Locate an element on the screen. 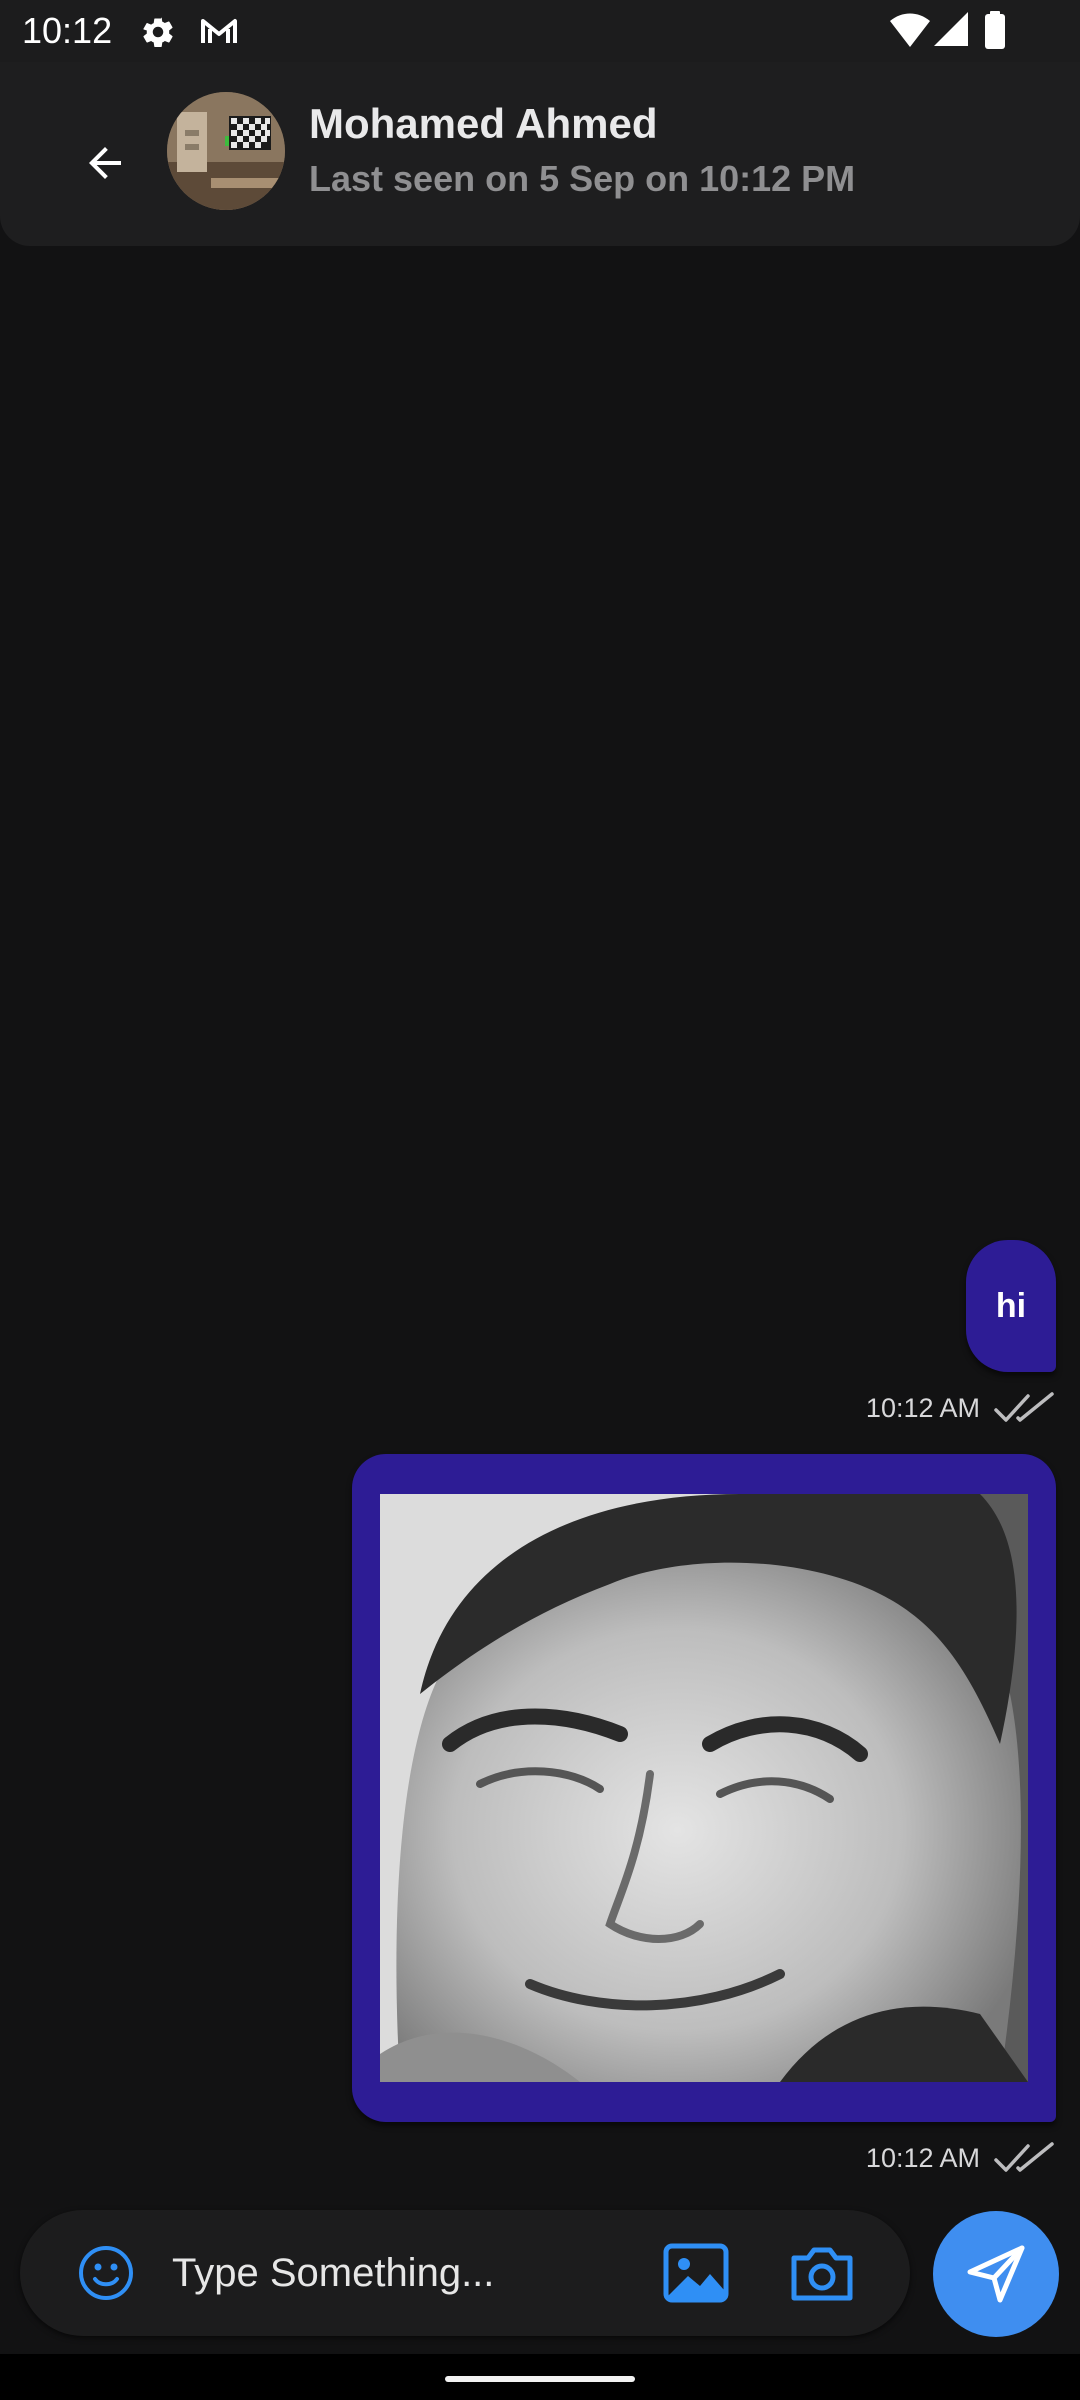  send-button is located at coordinates (996, 2274).